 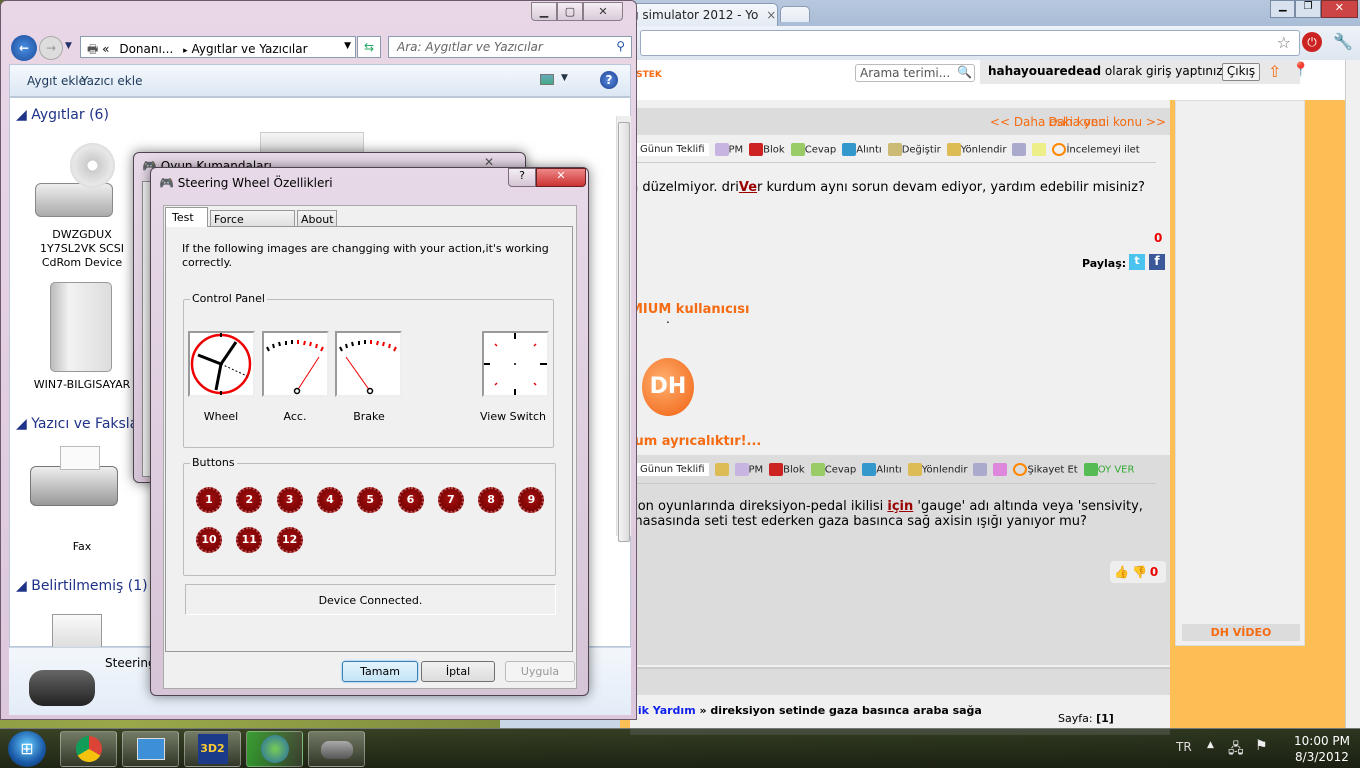 I want to click on group-devices: ◢ Aygıtlar (6), so click(x=62, y=115).